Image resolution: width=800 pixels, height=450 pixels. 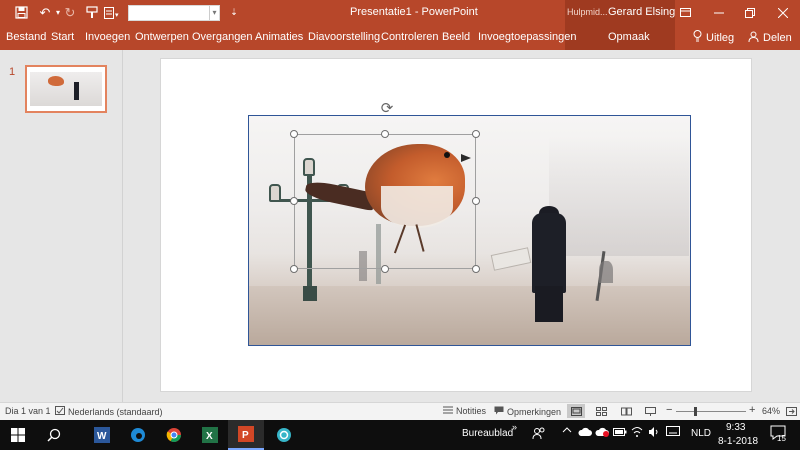 I want to click on resize-handle-top-right, so click(x=476, y=134).